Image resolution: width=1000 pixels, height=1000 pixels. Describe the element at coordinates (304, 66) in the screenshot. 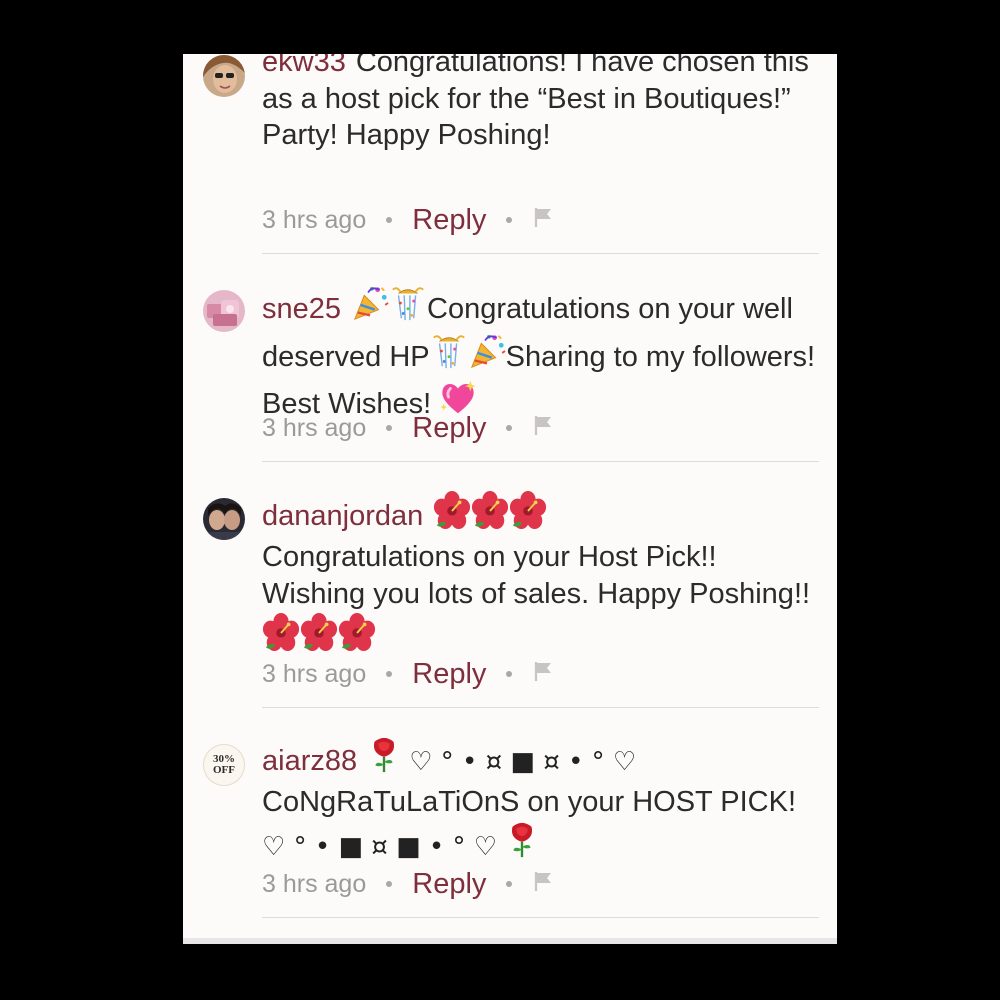

I see `username-link: ekw33` at that location.